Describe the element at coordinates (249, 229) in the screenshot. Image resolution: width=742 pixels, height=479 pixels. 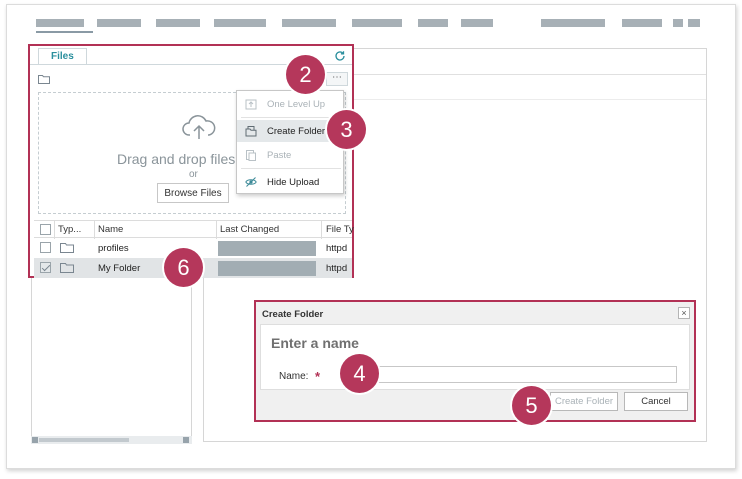
I see `column-header-last-changed: Last Changed` at that location.